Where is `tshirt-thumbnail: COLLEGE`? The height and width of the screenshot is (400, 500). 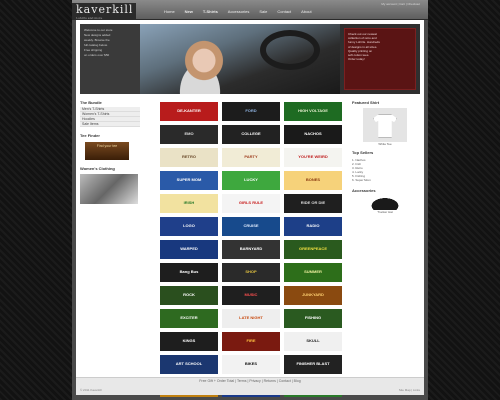
tshirt-thumbnail: COLLEGE is located at coordinates (251, 134).